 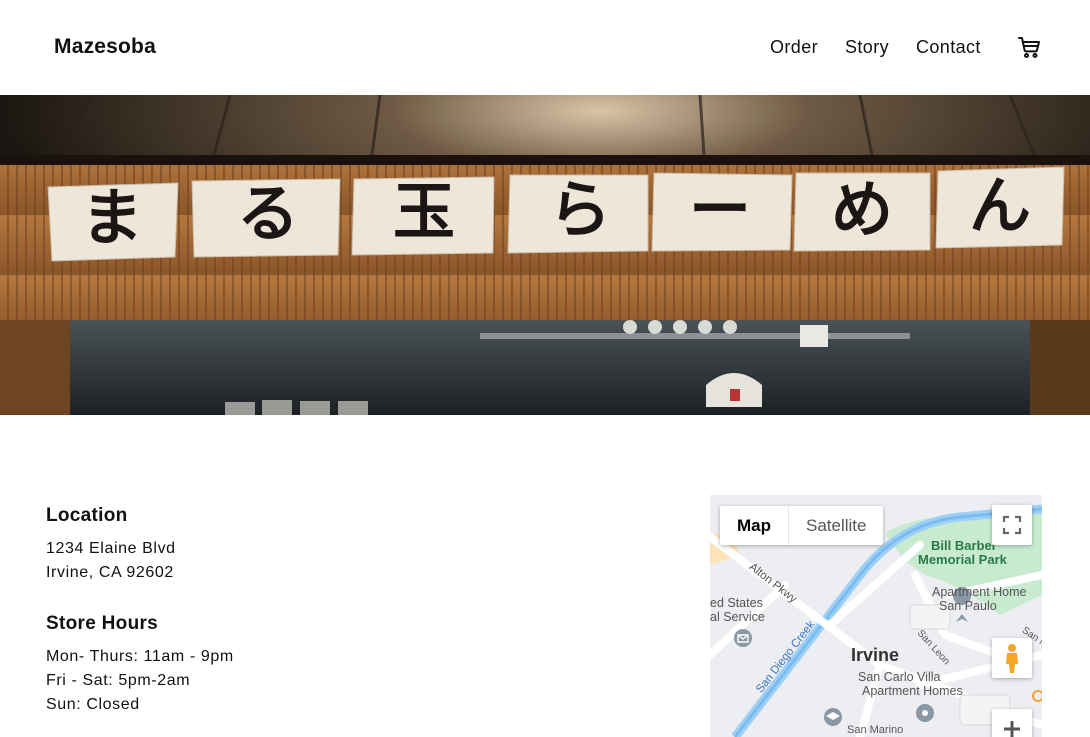 I want to click on zoom-in-button, so click(x=1012, y=723).